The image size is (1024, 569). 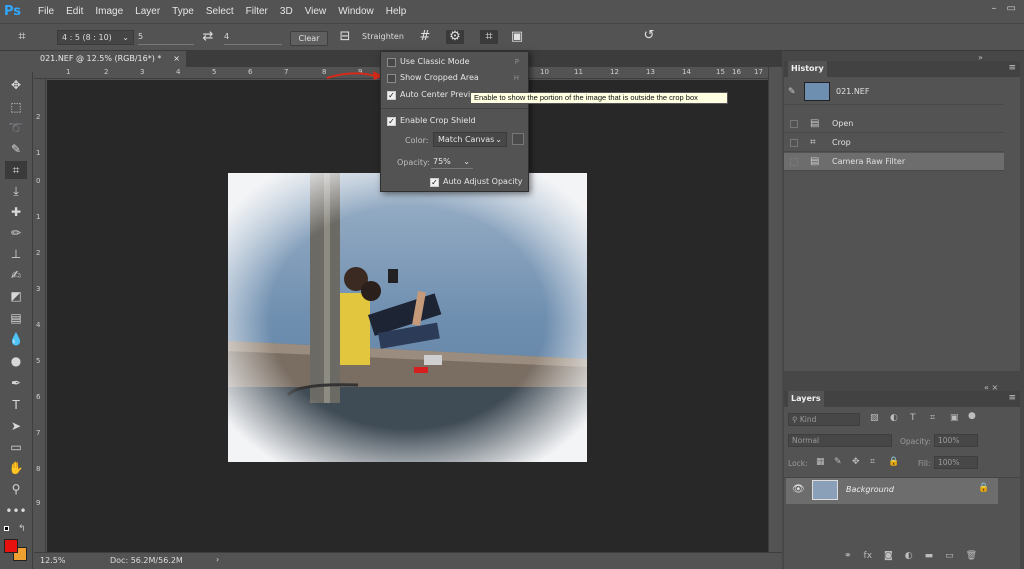 I want to click on lock-pixels-icon: ✎, so click(x=838, y=462).